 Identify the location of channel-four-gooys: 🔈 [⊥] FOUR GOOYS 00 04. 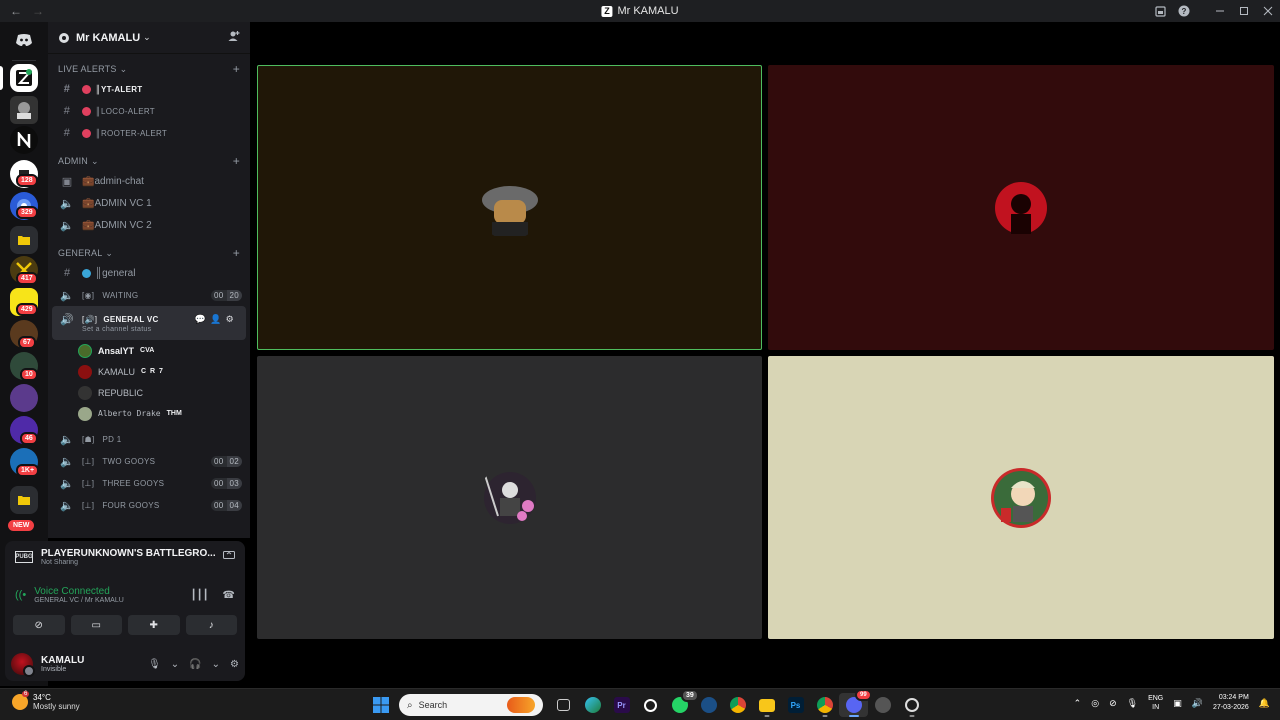
(149, 505).